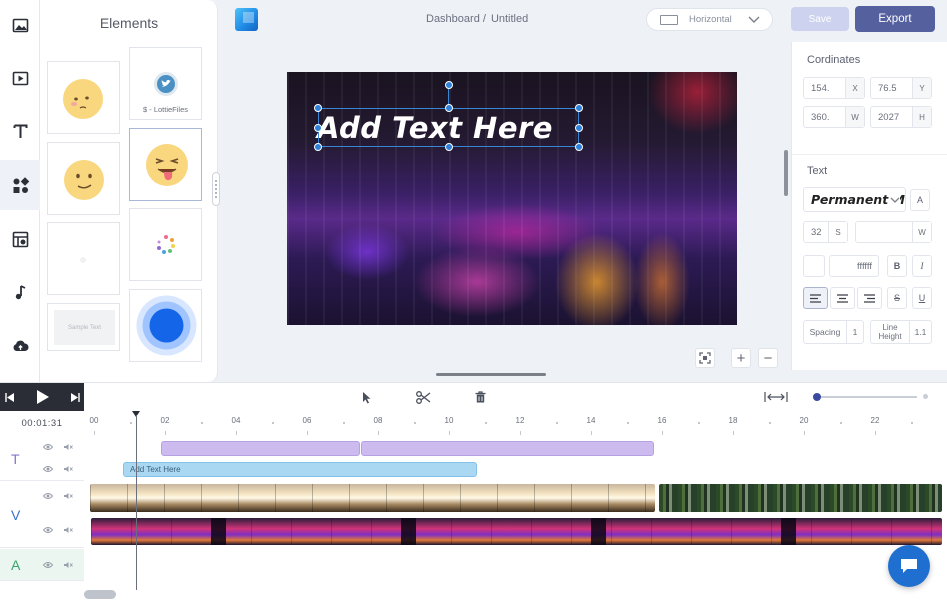 This screenshot has height=600, width=947. What do you see at coordinates (75, 397) in the screenshot?
I see `skip-forward-button` at bounding box center [75, 397].